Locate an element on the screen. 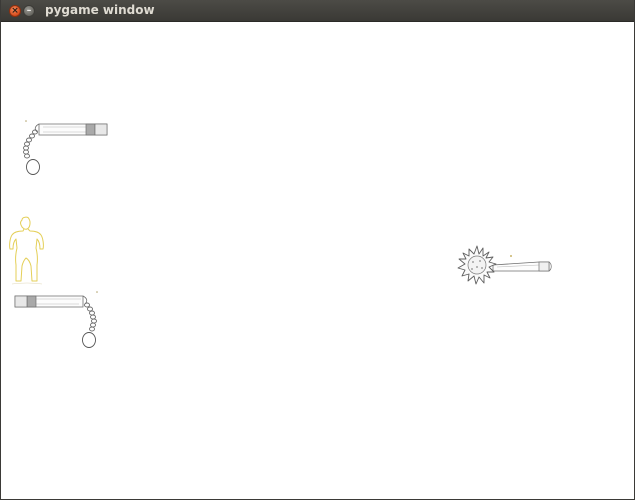  flail-bottom-left is located at coordinates (57, 322).